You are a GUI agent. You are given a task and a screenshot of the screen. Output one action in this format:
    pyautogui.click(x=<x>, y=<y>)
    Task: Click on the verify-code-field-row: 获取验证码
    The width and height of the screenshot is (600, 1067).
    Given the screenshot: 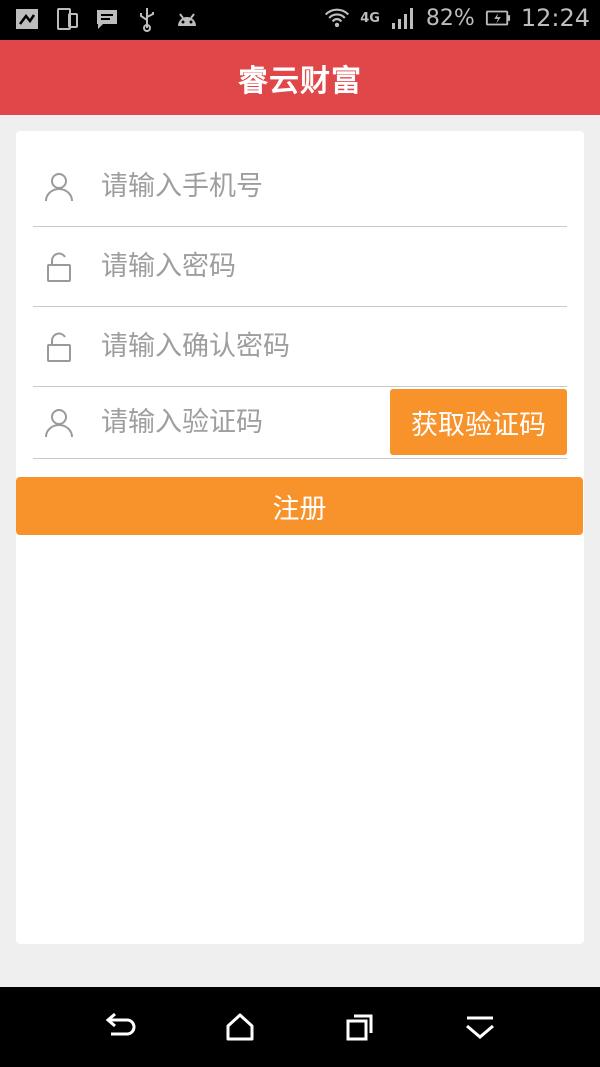 What is the action you would take?
    pyautogui.click(x=300, y=423)
    